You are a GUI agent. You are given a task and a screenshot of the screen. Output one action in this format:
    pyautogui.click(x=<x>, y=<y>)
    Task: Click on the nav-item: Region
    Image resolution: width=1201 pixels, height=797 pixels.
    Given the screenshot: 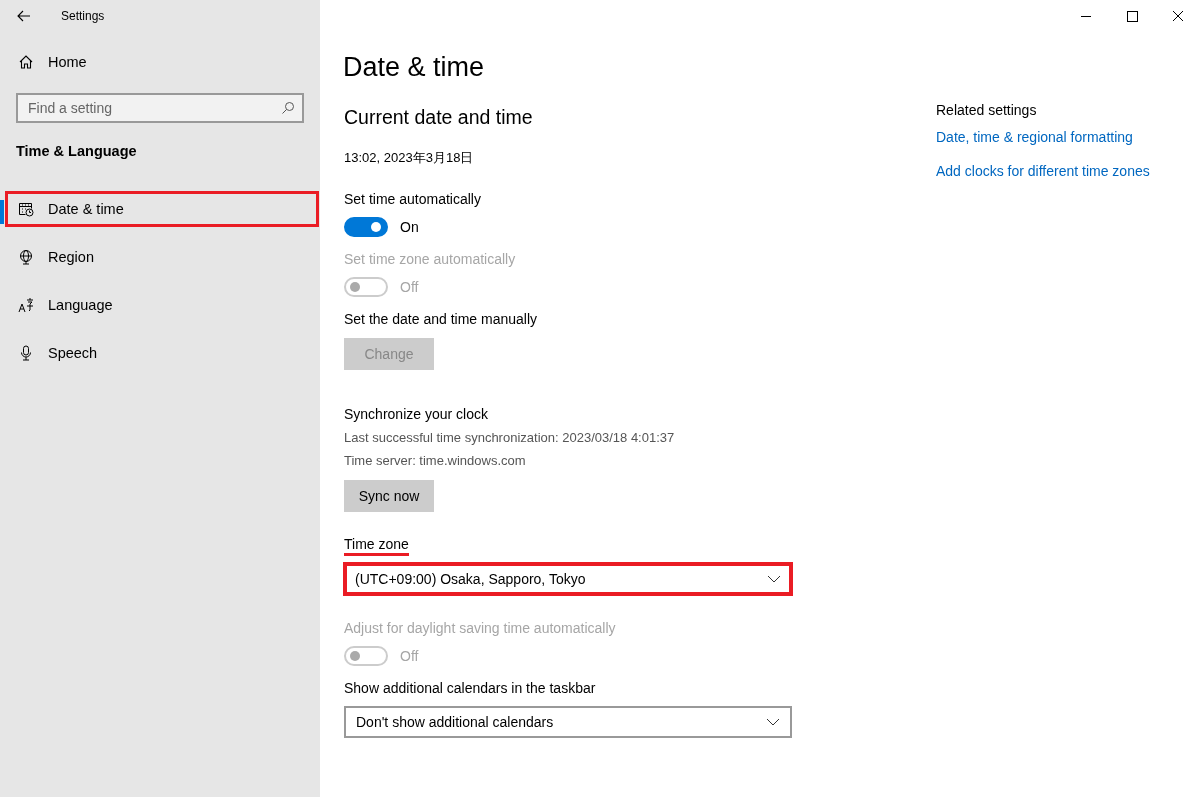 What is the action you would take?
    pyautogui.click(x=162, y=257)
    